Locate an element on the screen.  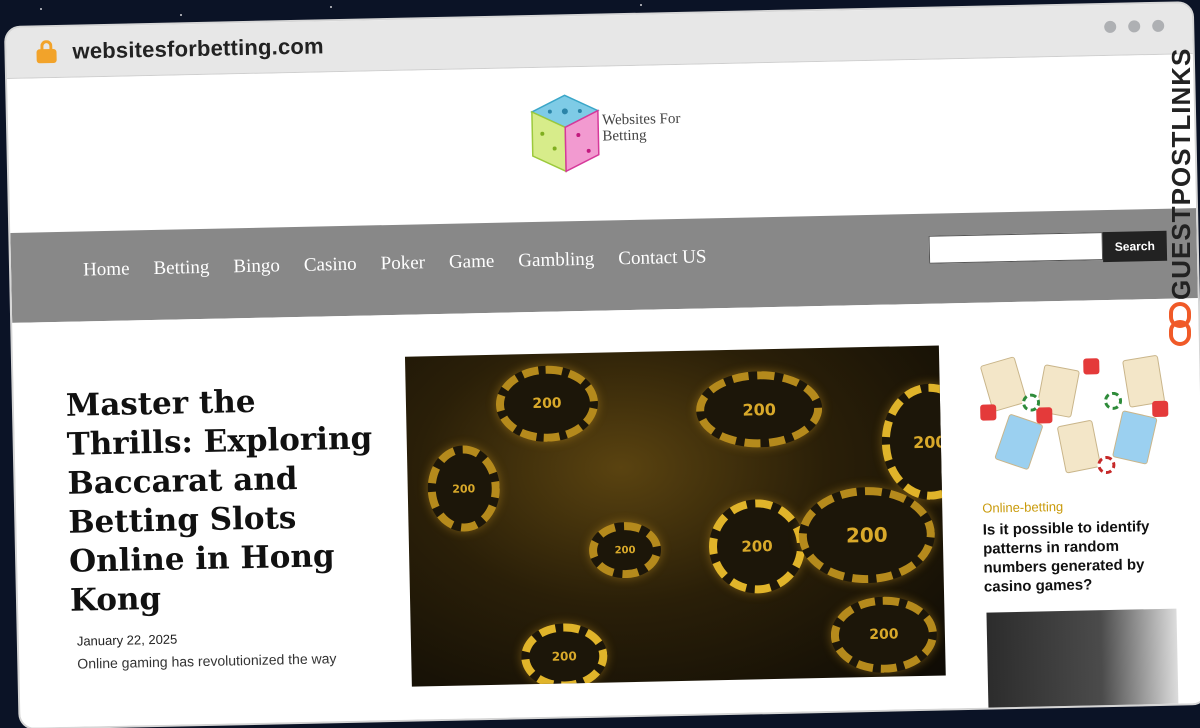
window-controls is located at coordinates (1134, 26).